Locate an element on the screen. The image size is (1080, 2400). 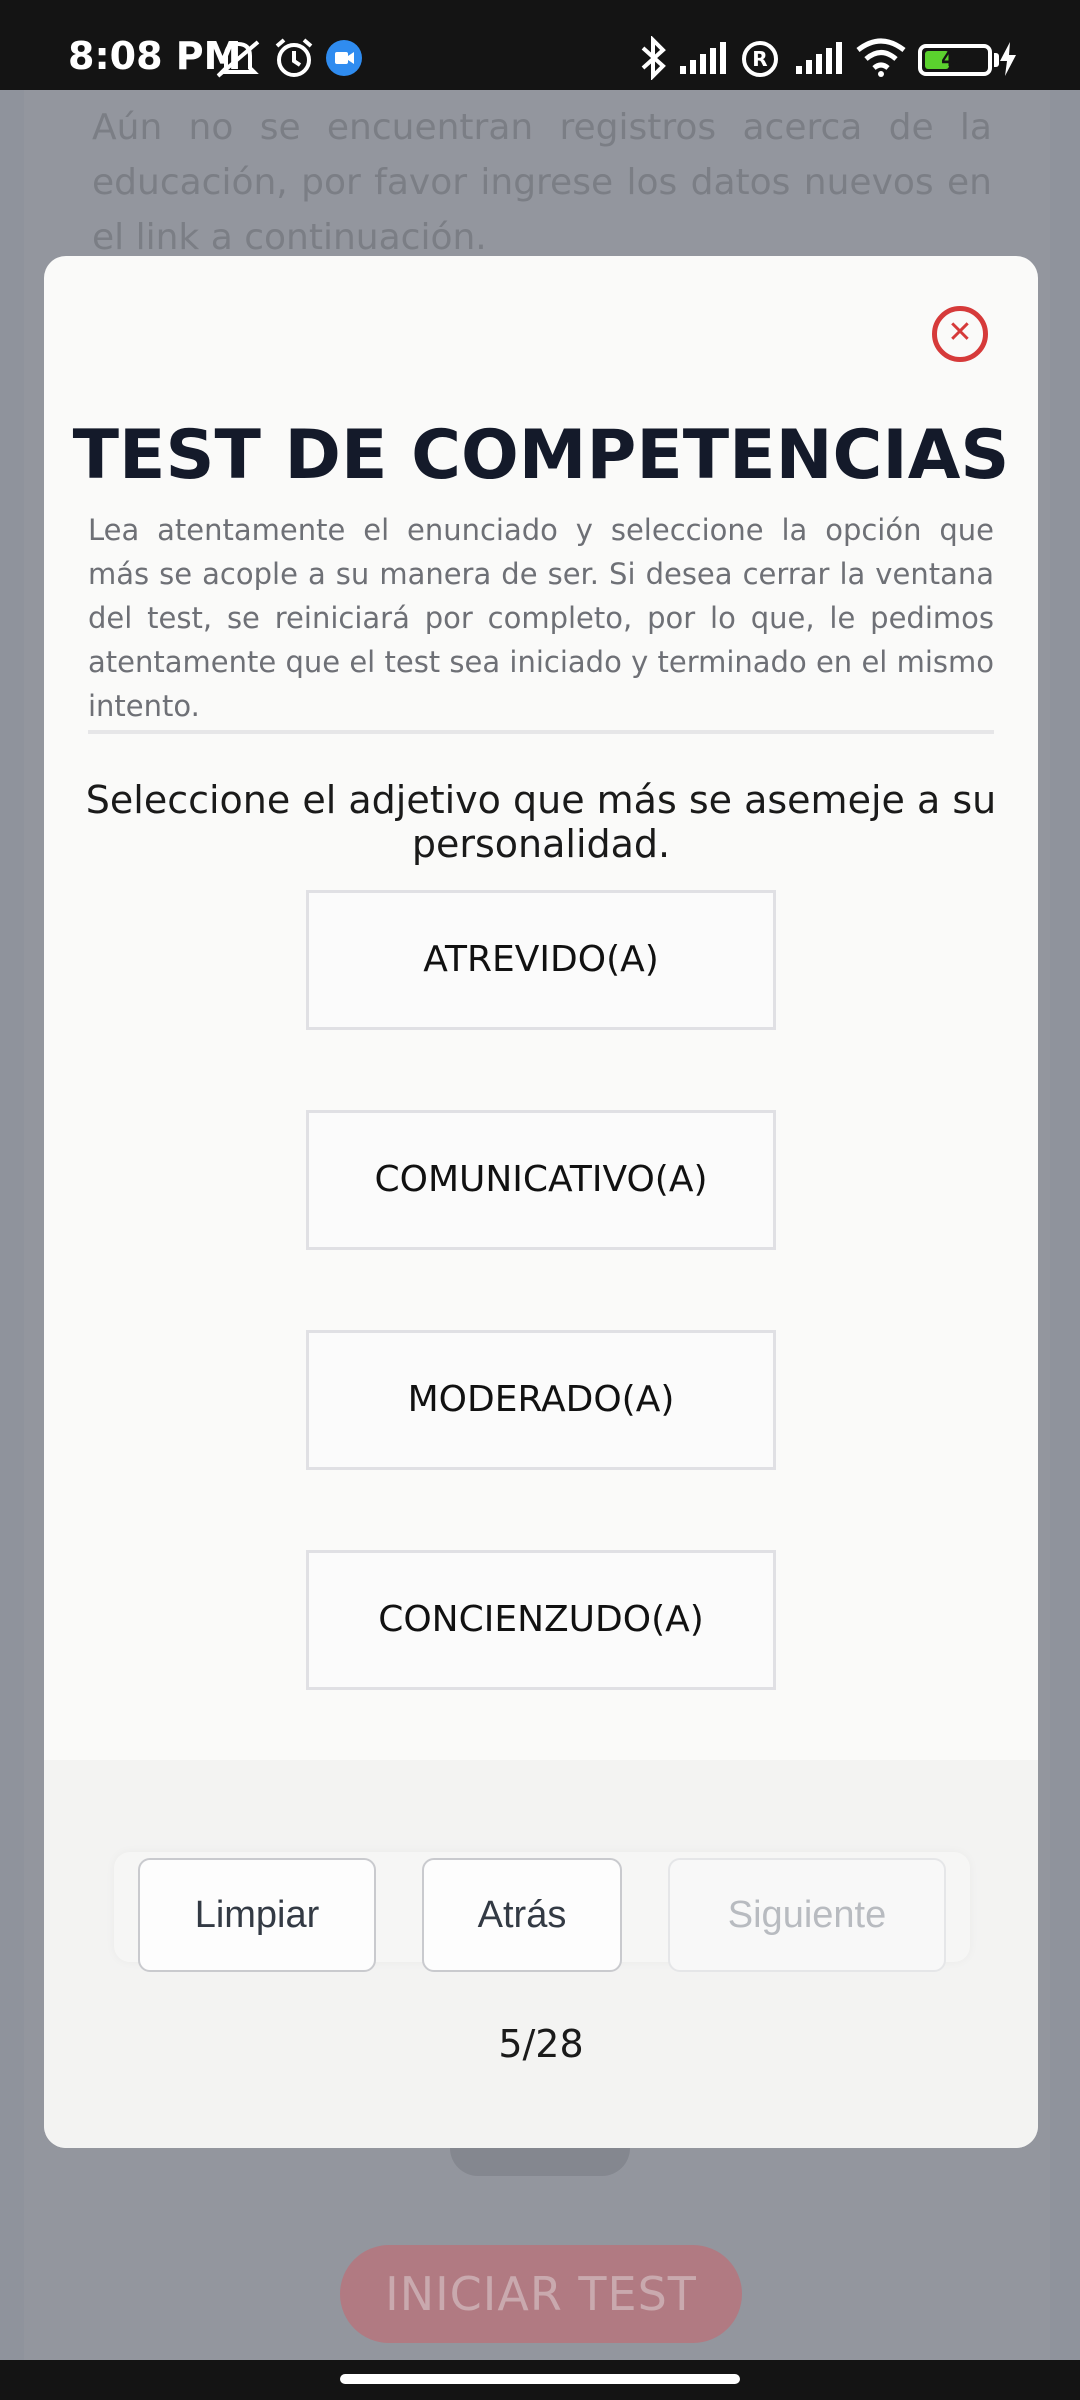
next-button: Siguiente is located at coordinates (807, 1915).